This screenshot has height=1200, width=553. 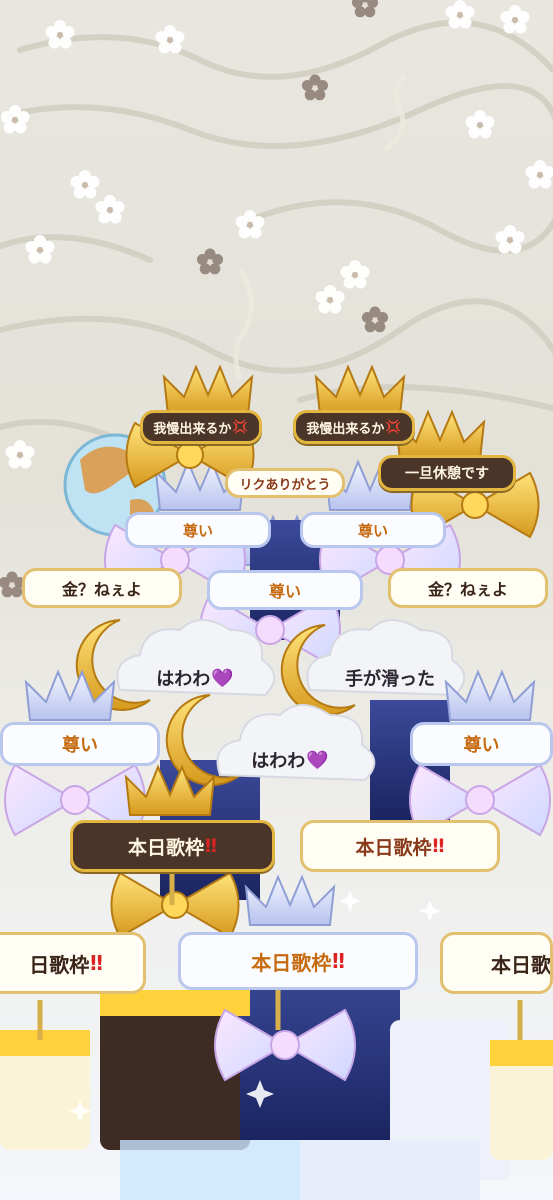 I want to click on sign-utawaku-left-edge: 日歌枠 ‼, so click(x=73, y=963).